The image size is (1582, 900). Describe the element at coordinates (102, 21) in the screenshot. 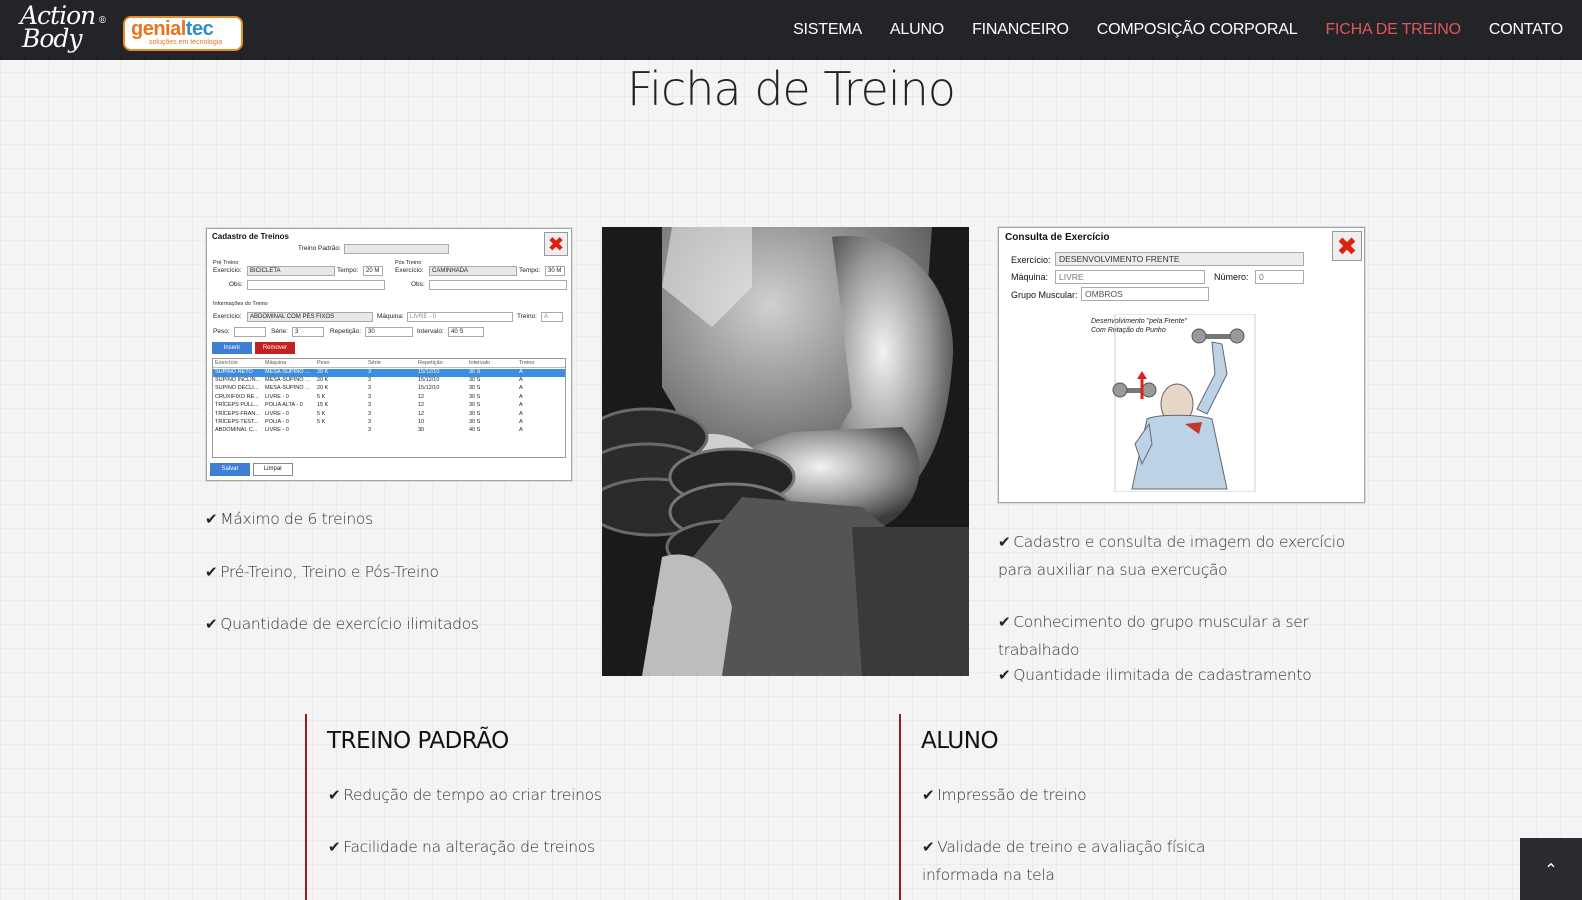

I see `logo-registered-mark: ®` at that location.